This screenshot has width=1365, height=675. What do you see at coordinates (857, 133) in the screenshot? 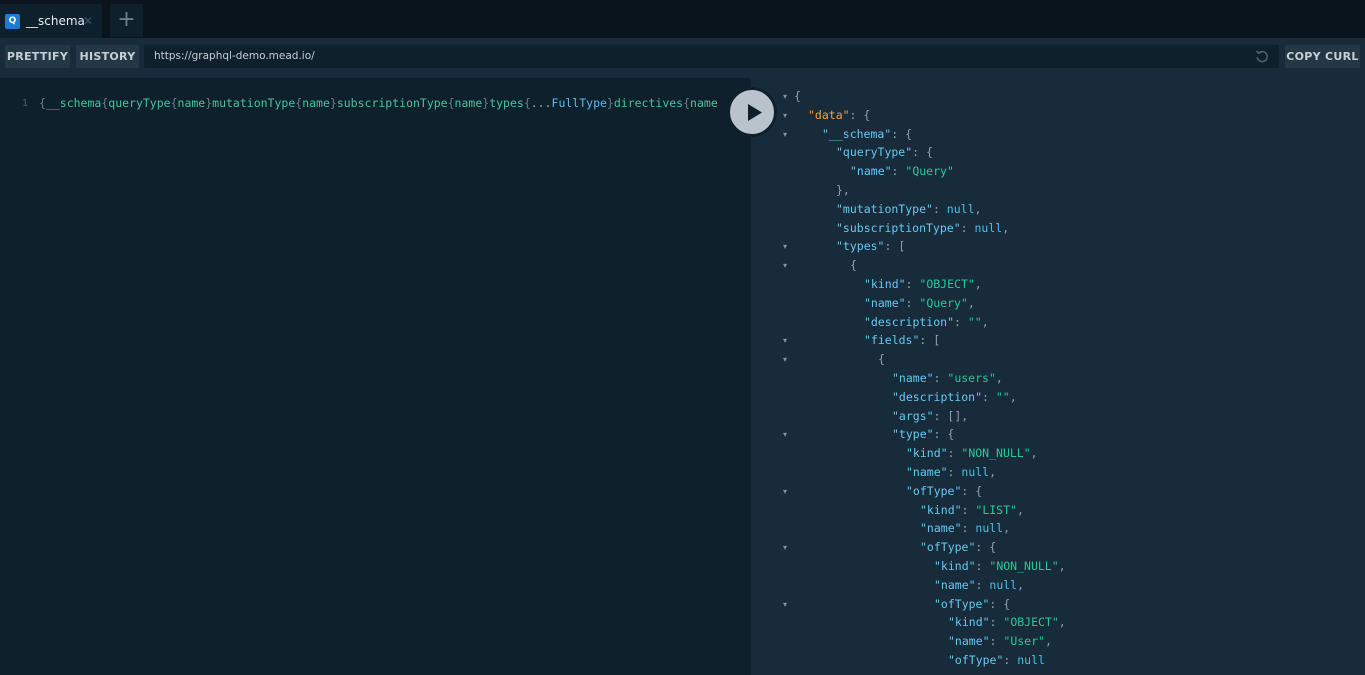
I see `json-token: "__schema"` at bounding box center [857, 133].